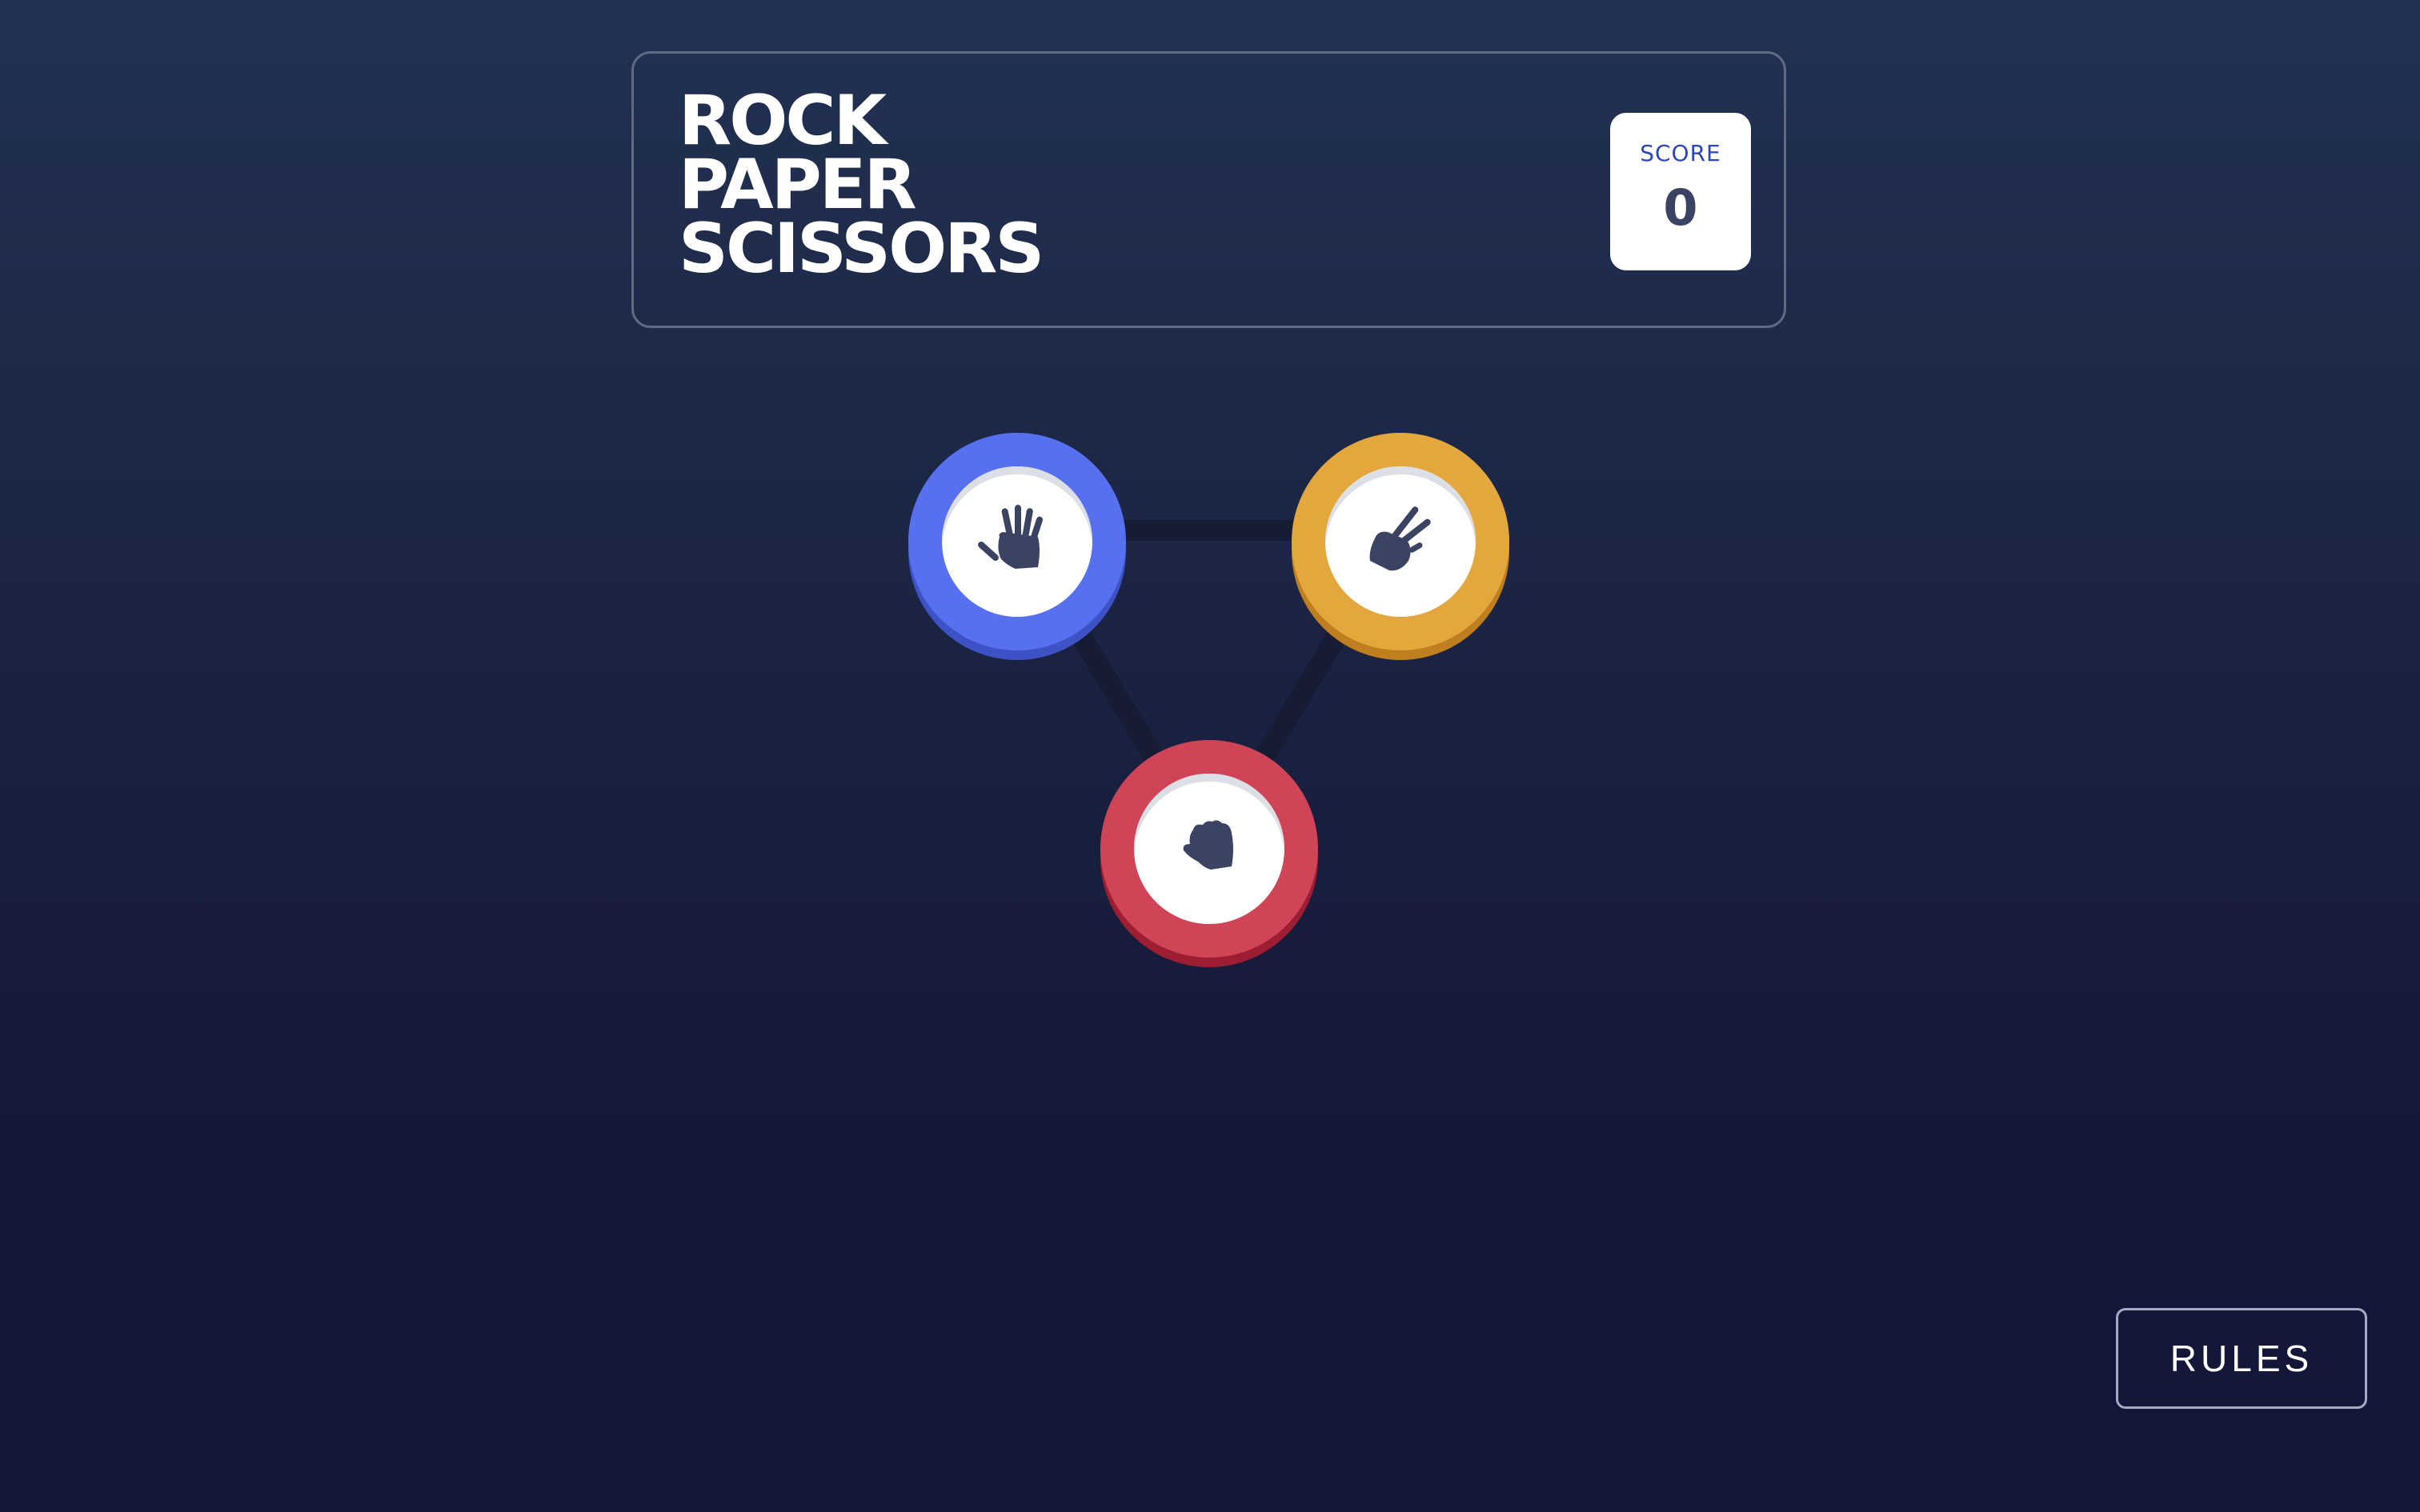 This screenshot has height=1512, width=2420. I want to click on scissors-choice-button, so click(1400, 541).